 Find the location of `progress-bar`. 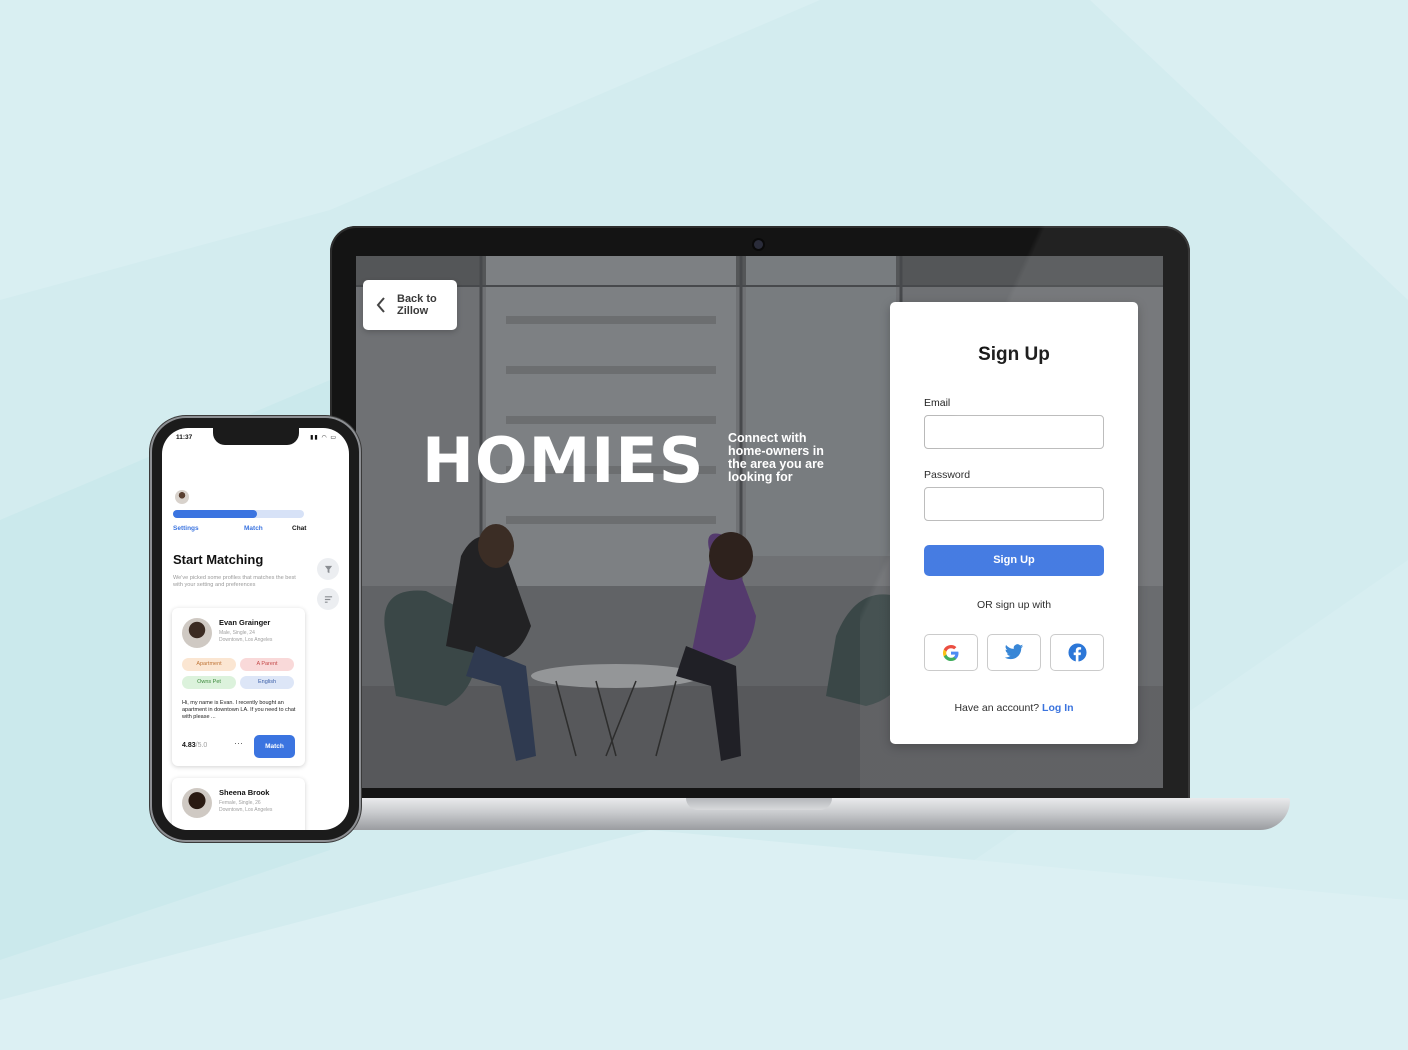

progress-bar is located at coordinates (238, 514).